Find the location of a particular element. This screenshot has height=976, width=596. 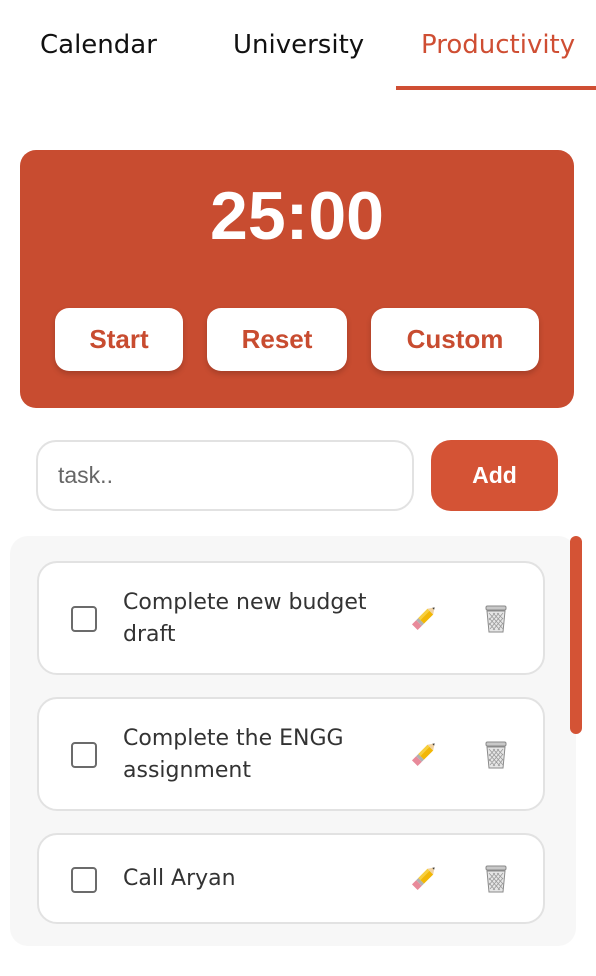

task-item: Complete new budget draft is located at coordinates (291, 618).